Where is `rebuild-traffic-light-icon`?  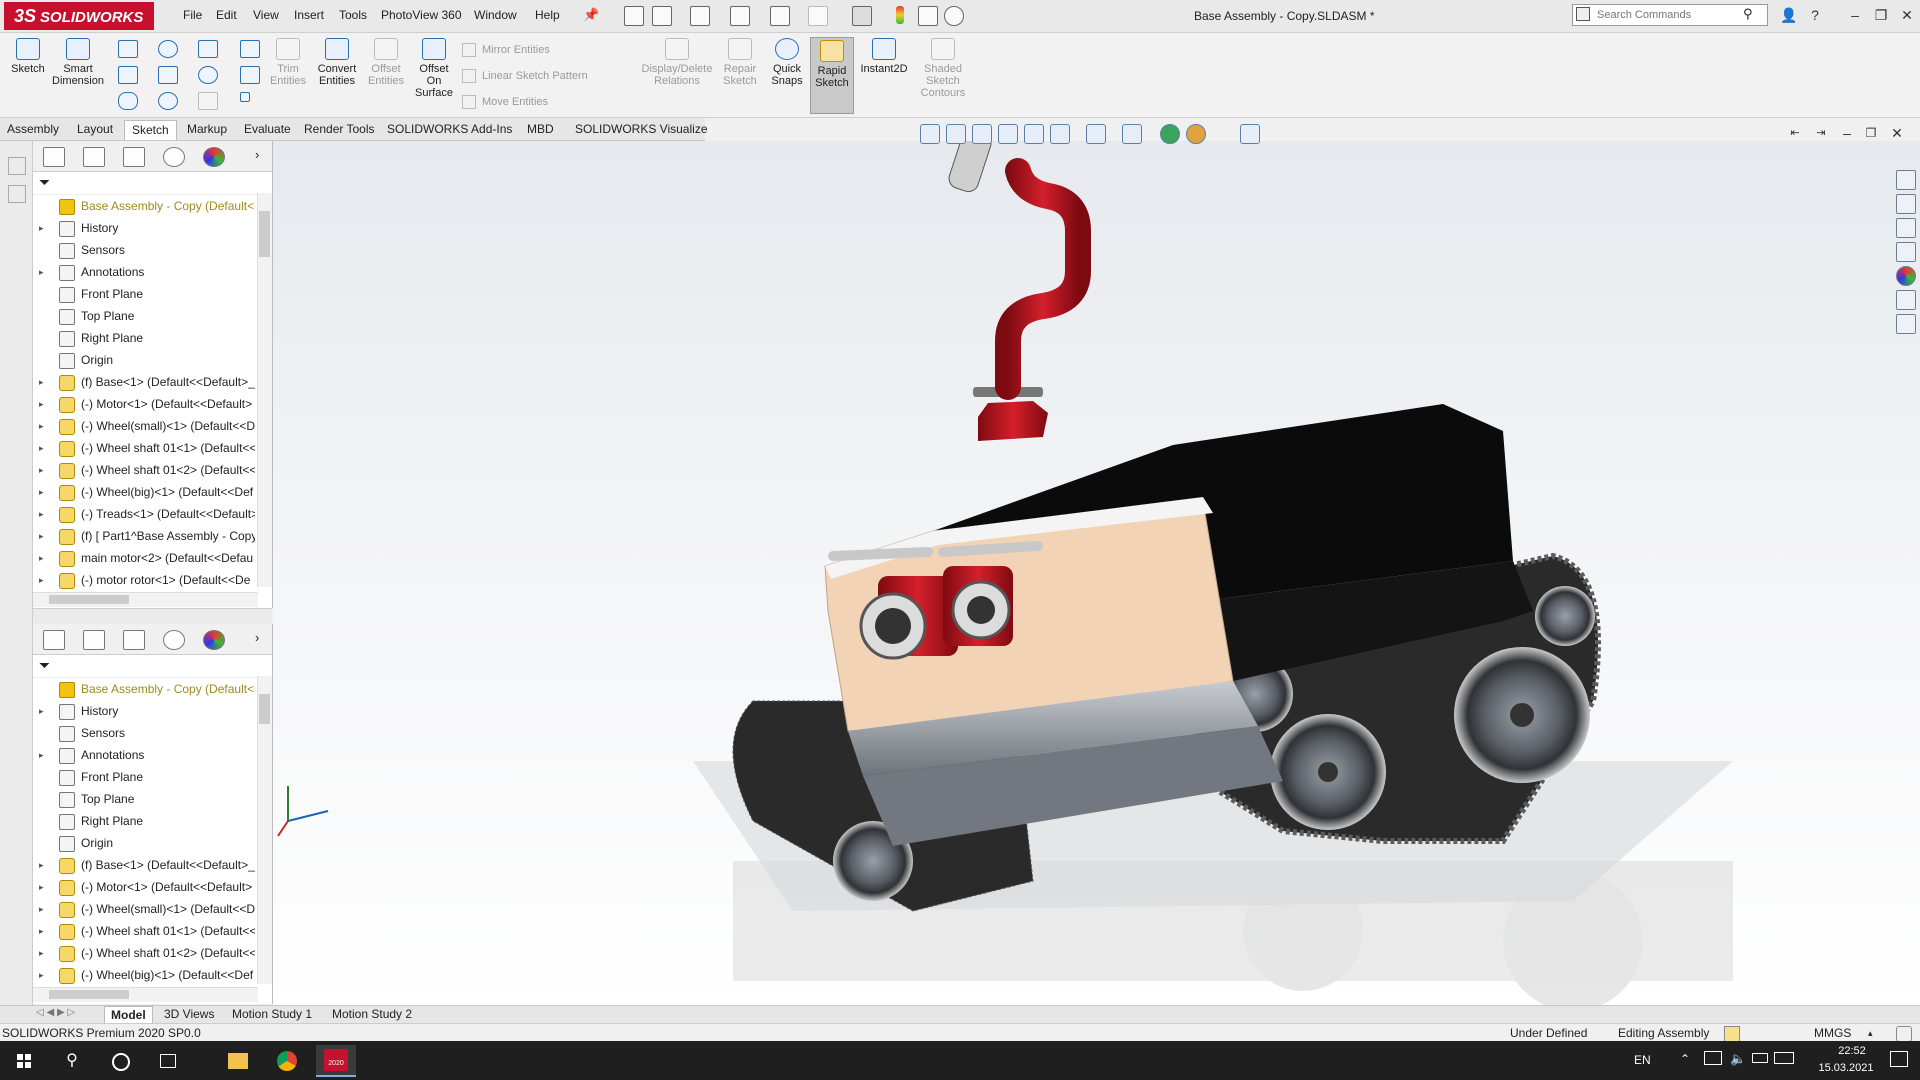 rebuild-traffic-light-icon is located at coordinates (900, 15).